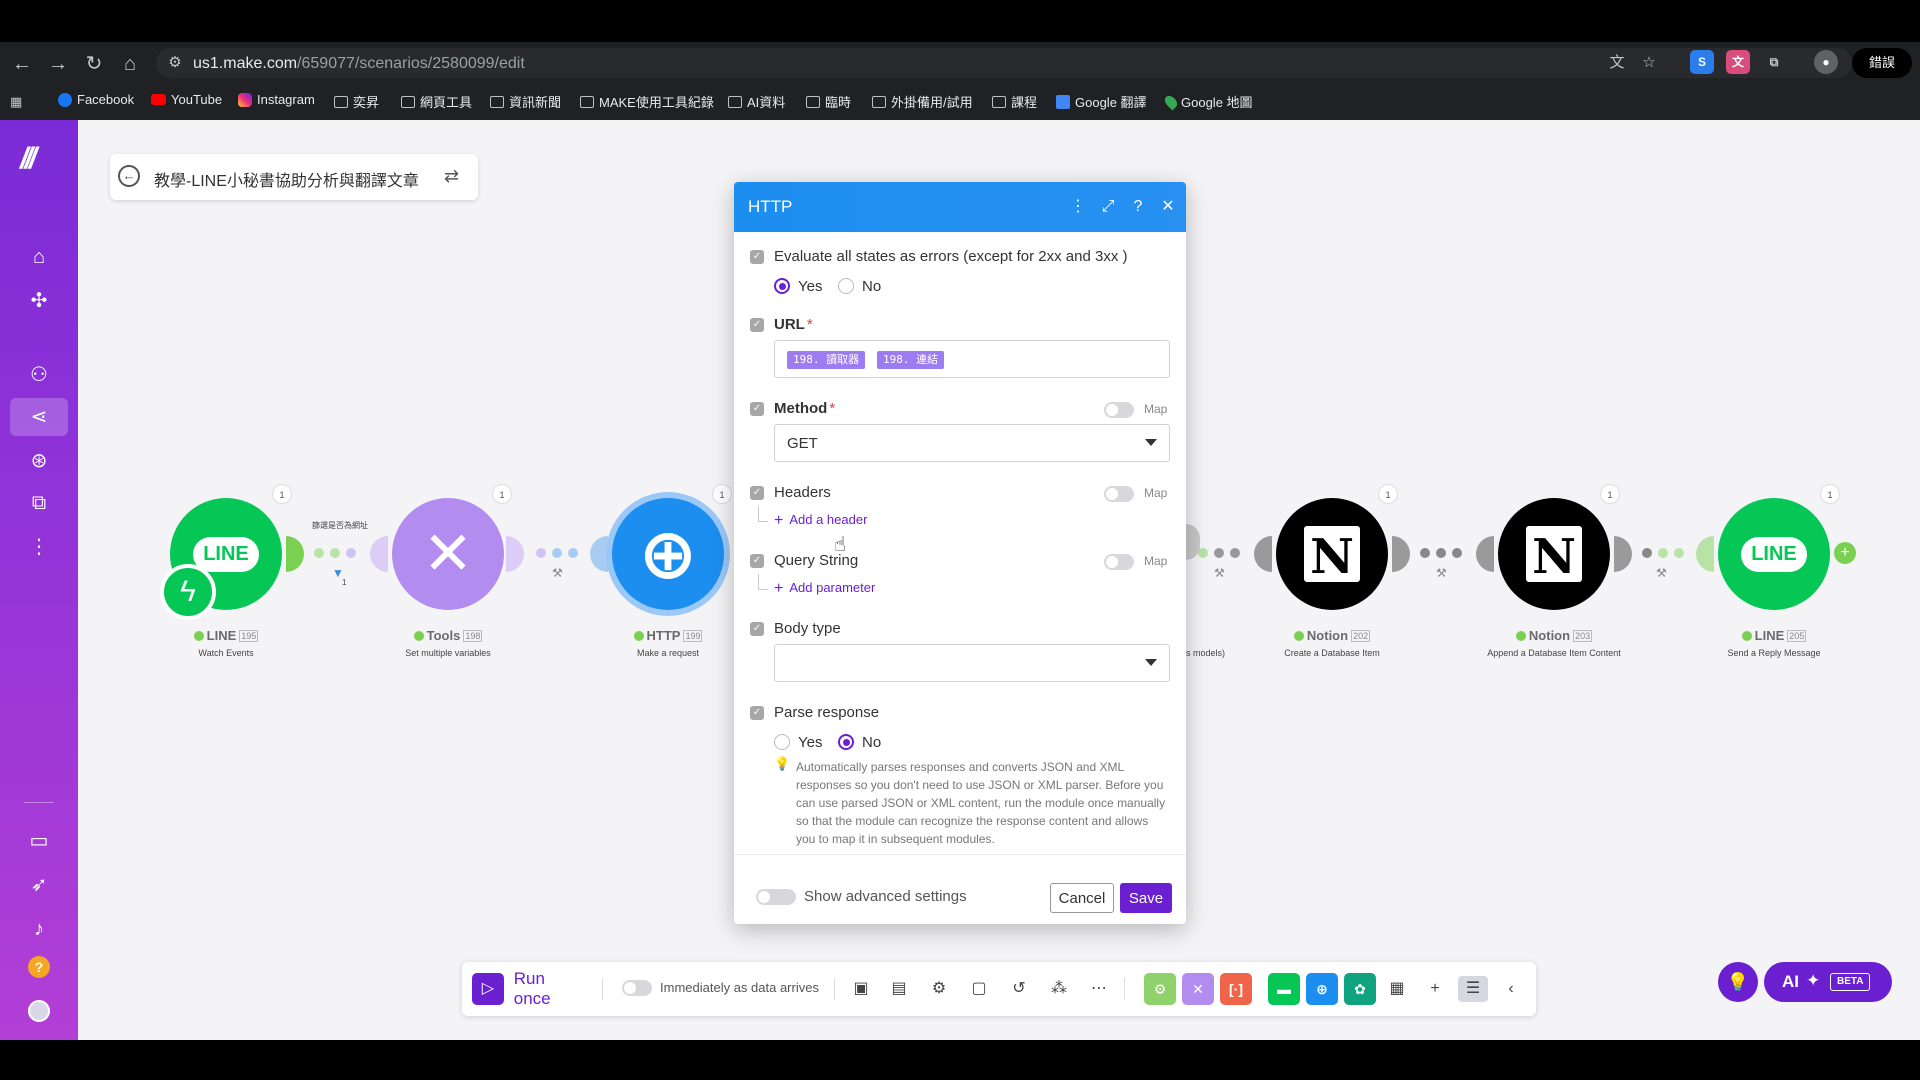  I want to click on add-parameter-link: + Add parameter, so click(824, 589).